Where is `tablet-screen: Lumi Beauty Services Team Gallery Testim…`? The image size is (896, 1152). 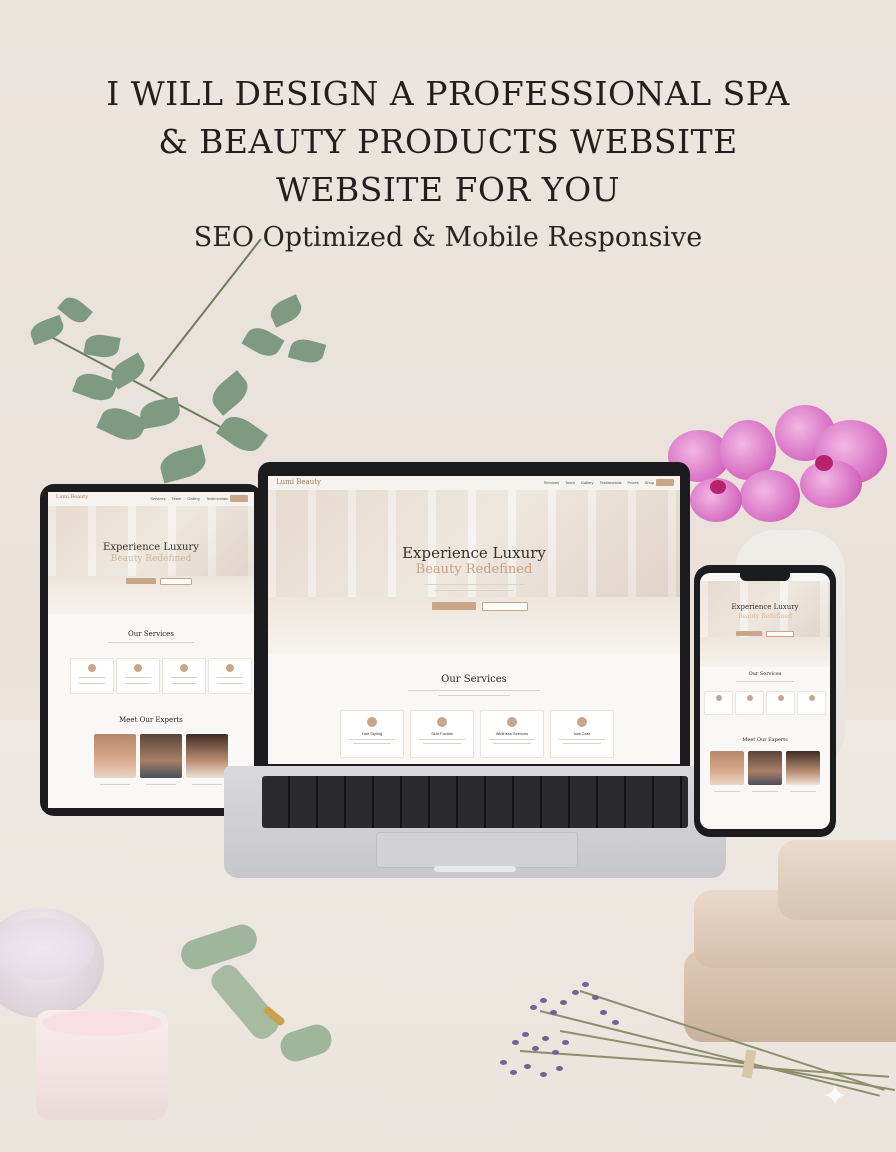
tablet-screen: Lumi Beauty Services Team Gallery Testim… is located at coordinates (151, 650).